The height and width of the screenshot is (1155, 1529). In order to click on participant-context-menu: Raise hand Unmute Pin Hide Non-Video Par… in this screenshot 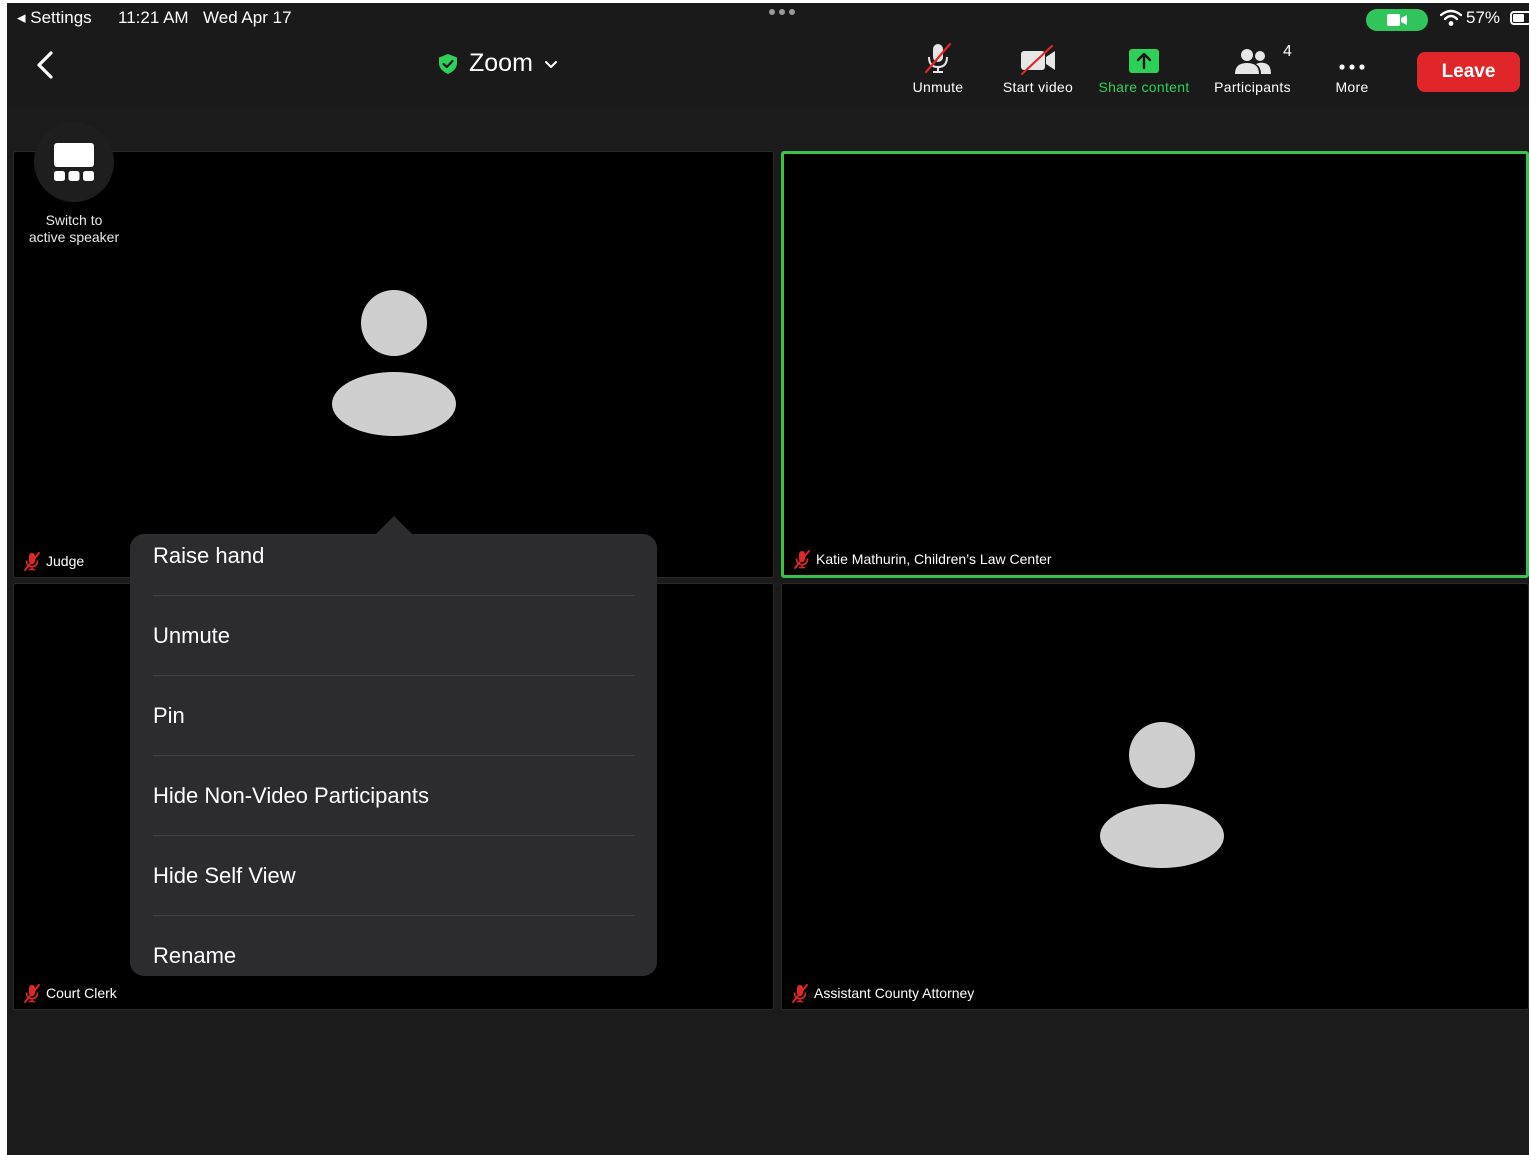, I will do `click(393, 755)`.